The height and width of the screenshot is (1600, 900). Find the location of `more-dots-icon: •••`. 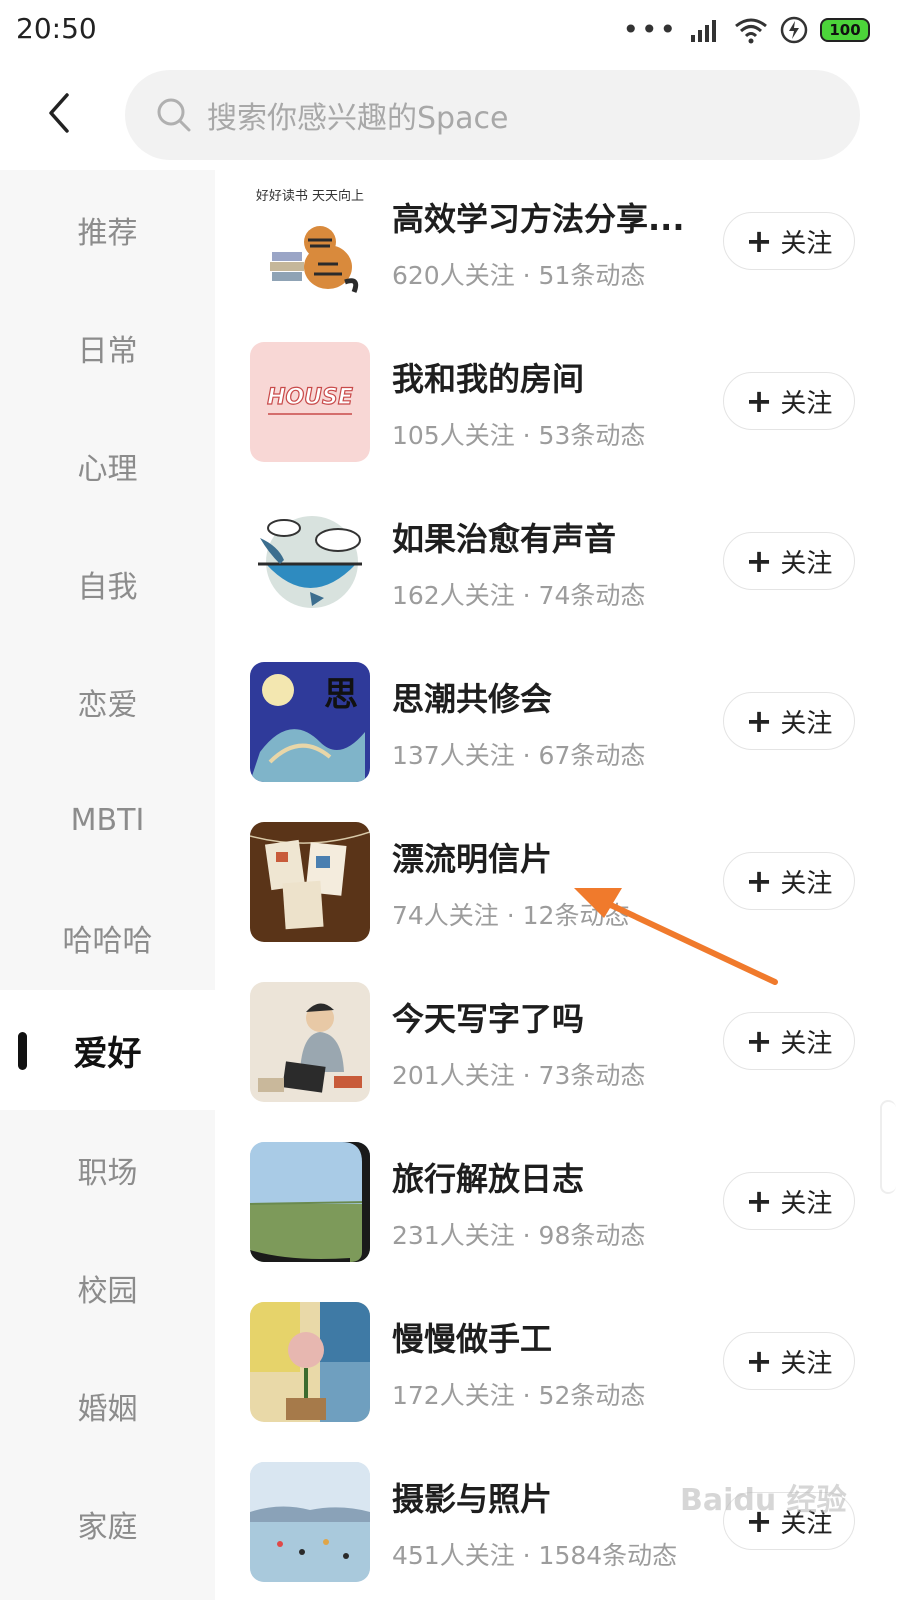

more-dots-icon: ••• is located at coordinates (650, 29).